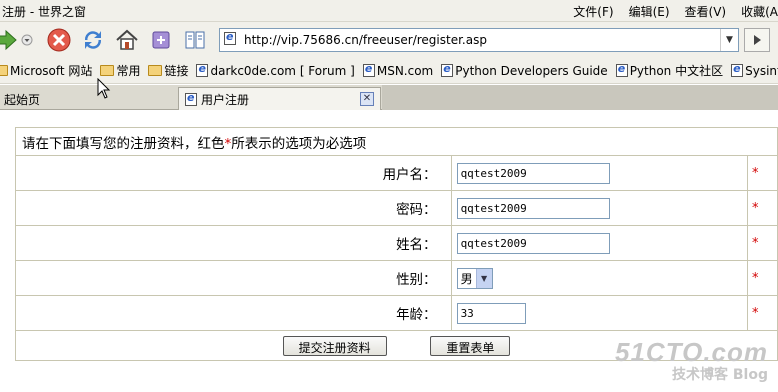 Image resolution: width=778 pixels, height=392 pixels. What do you see at coordinates (397, 70) in the screenshot?
I see `bookmark-msn: MSN.com` at bounding box center [397, 70].